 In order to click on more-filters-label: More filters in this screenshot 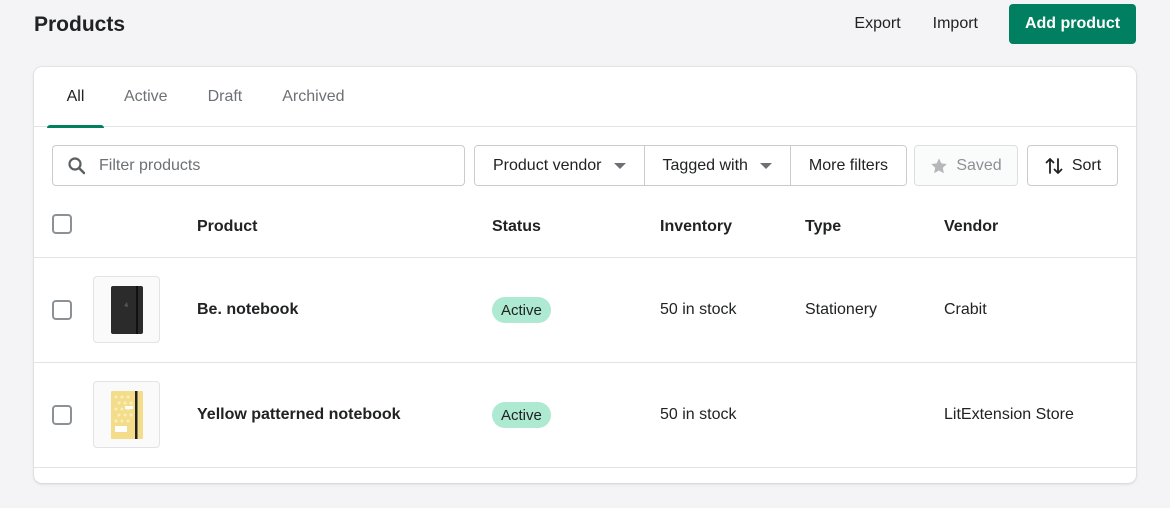, I will do `click(848, 165)`.